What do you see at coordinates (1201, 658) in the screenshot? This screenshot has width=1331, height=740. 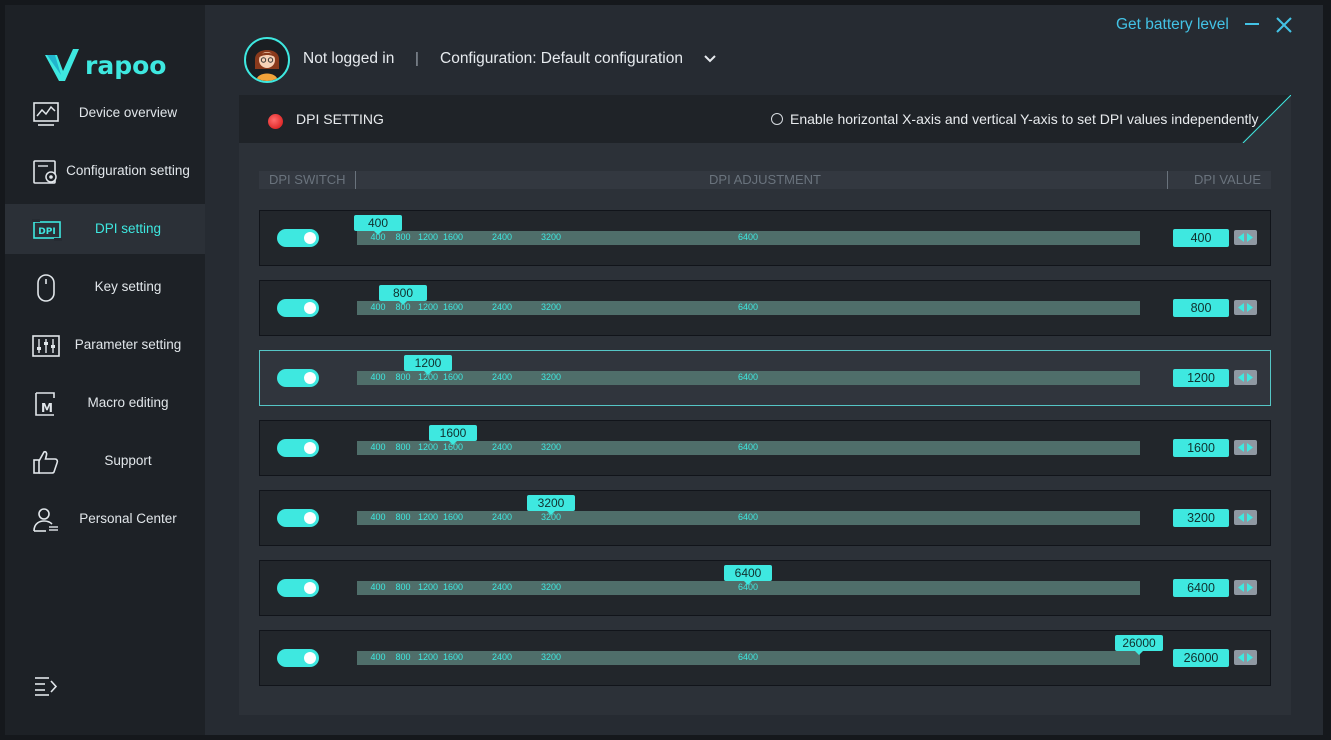 I see `dpi-value-input: 26000` at bounding box center [1201, 658].